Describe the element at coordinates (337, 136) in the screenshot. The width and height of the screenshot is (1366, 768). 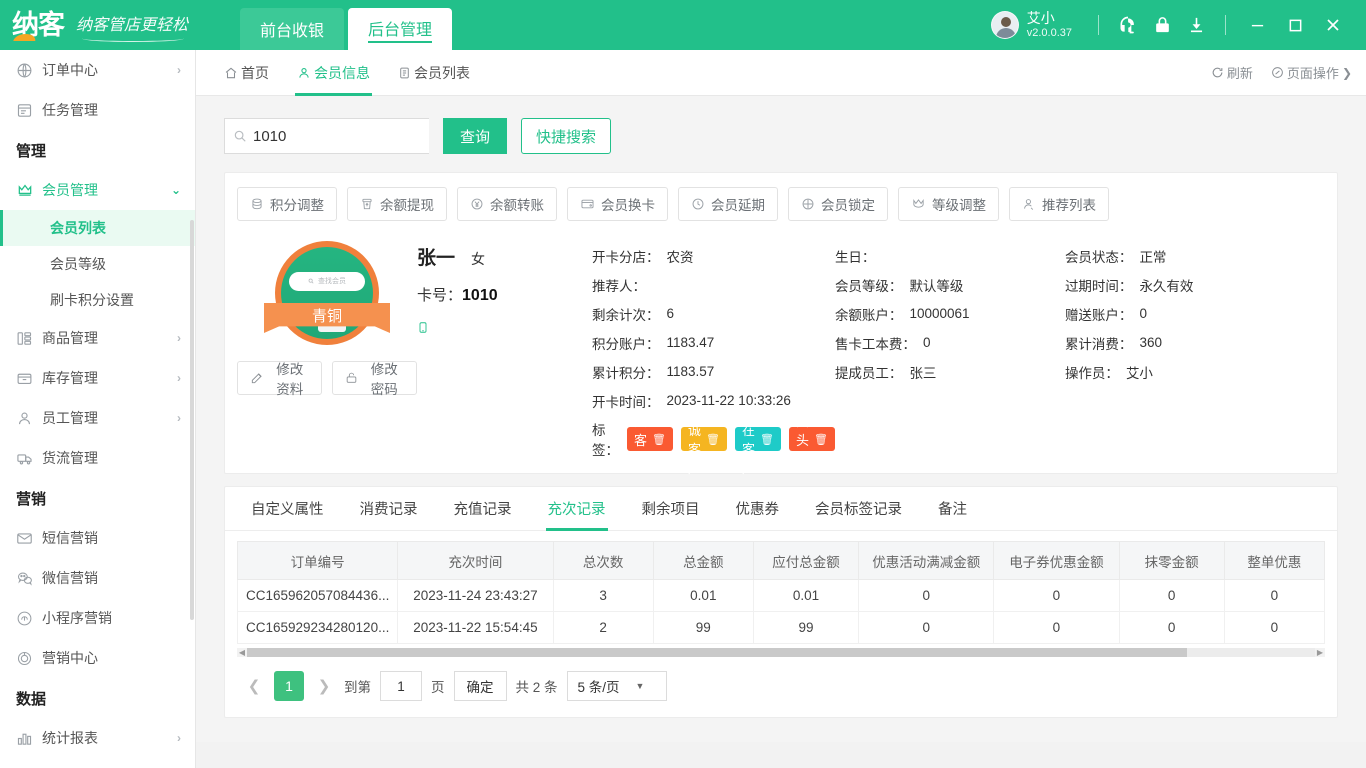
I see `search-input` at that location.